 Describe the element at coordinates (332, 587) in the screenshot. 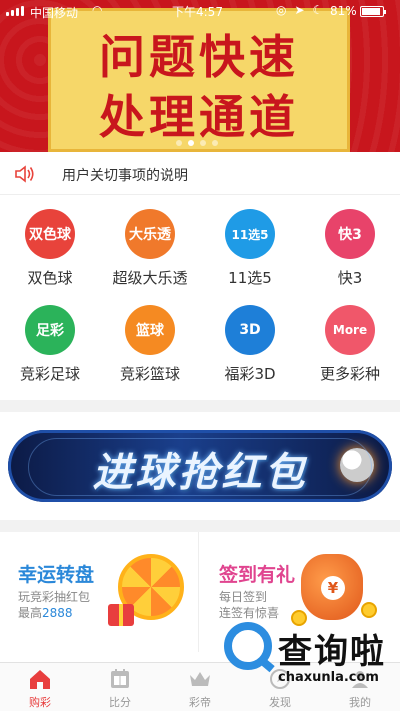

I see `money-bag-icon: ¥` at that location.